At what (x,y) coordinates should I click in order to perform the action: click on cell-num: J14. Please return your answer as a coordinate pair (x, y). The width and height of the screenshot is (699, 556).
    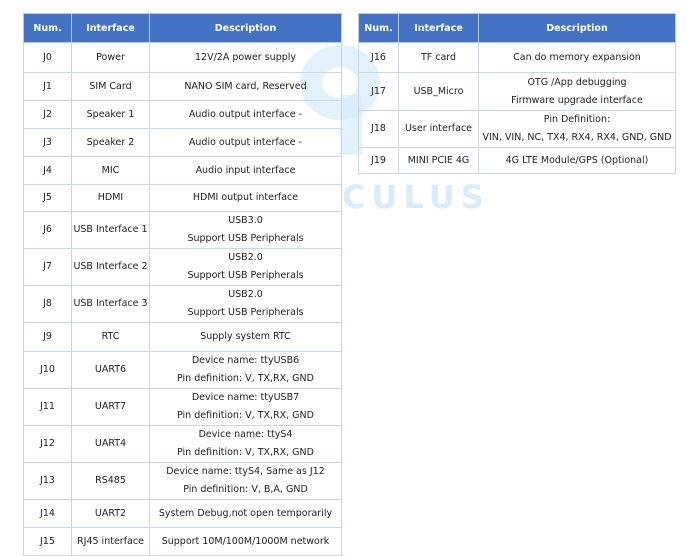
    Looking at the image, I should click on (47, 513).